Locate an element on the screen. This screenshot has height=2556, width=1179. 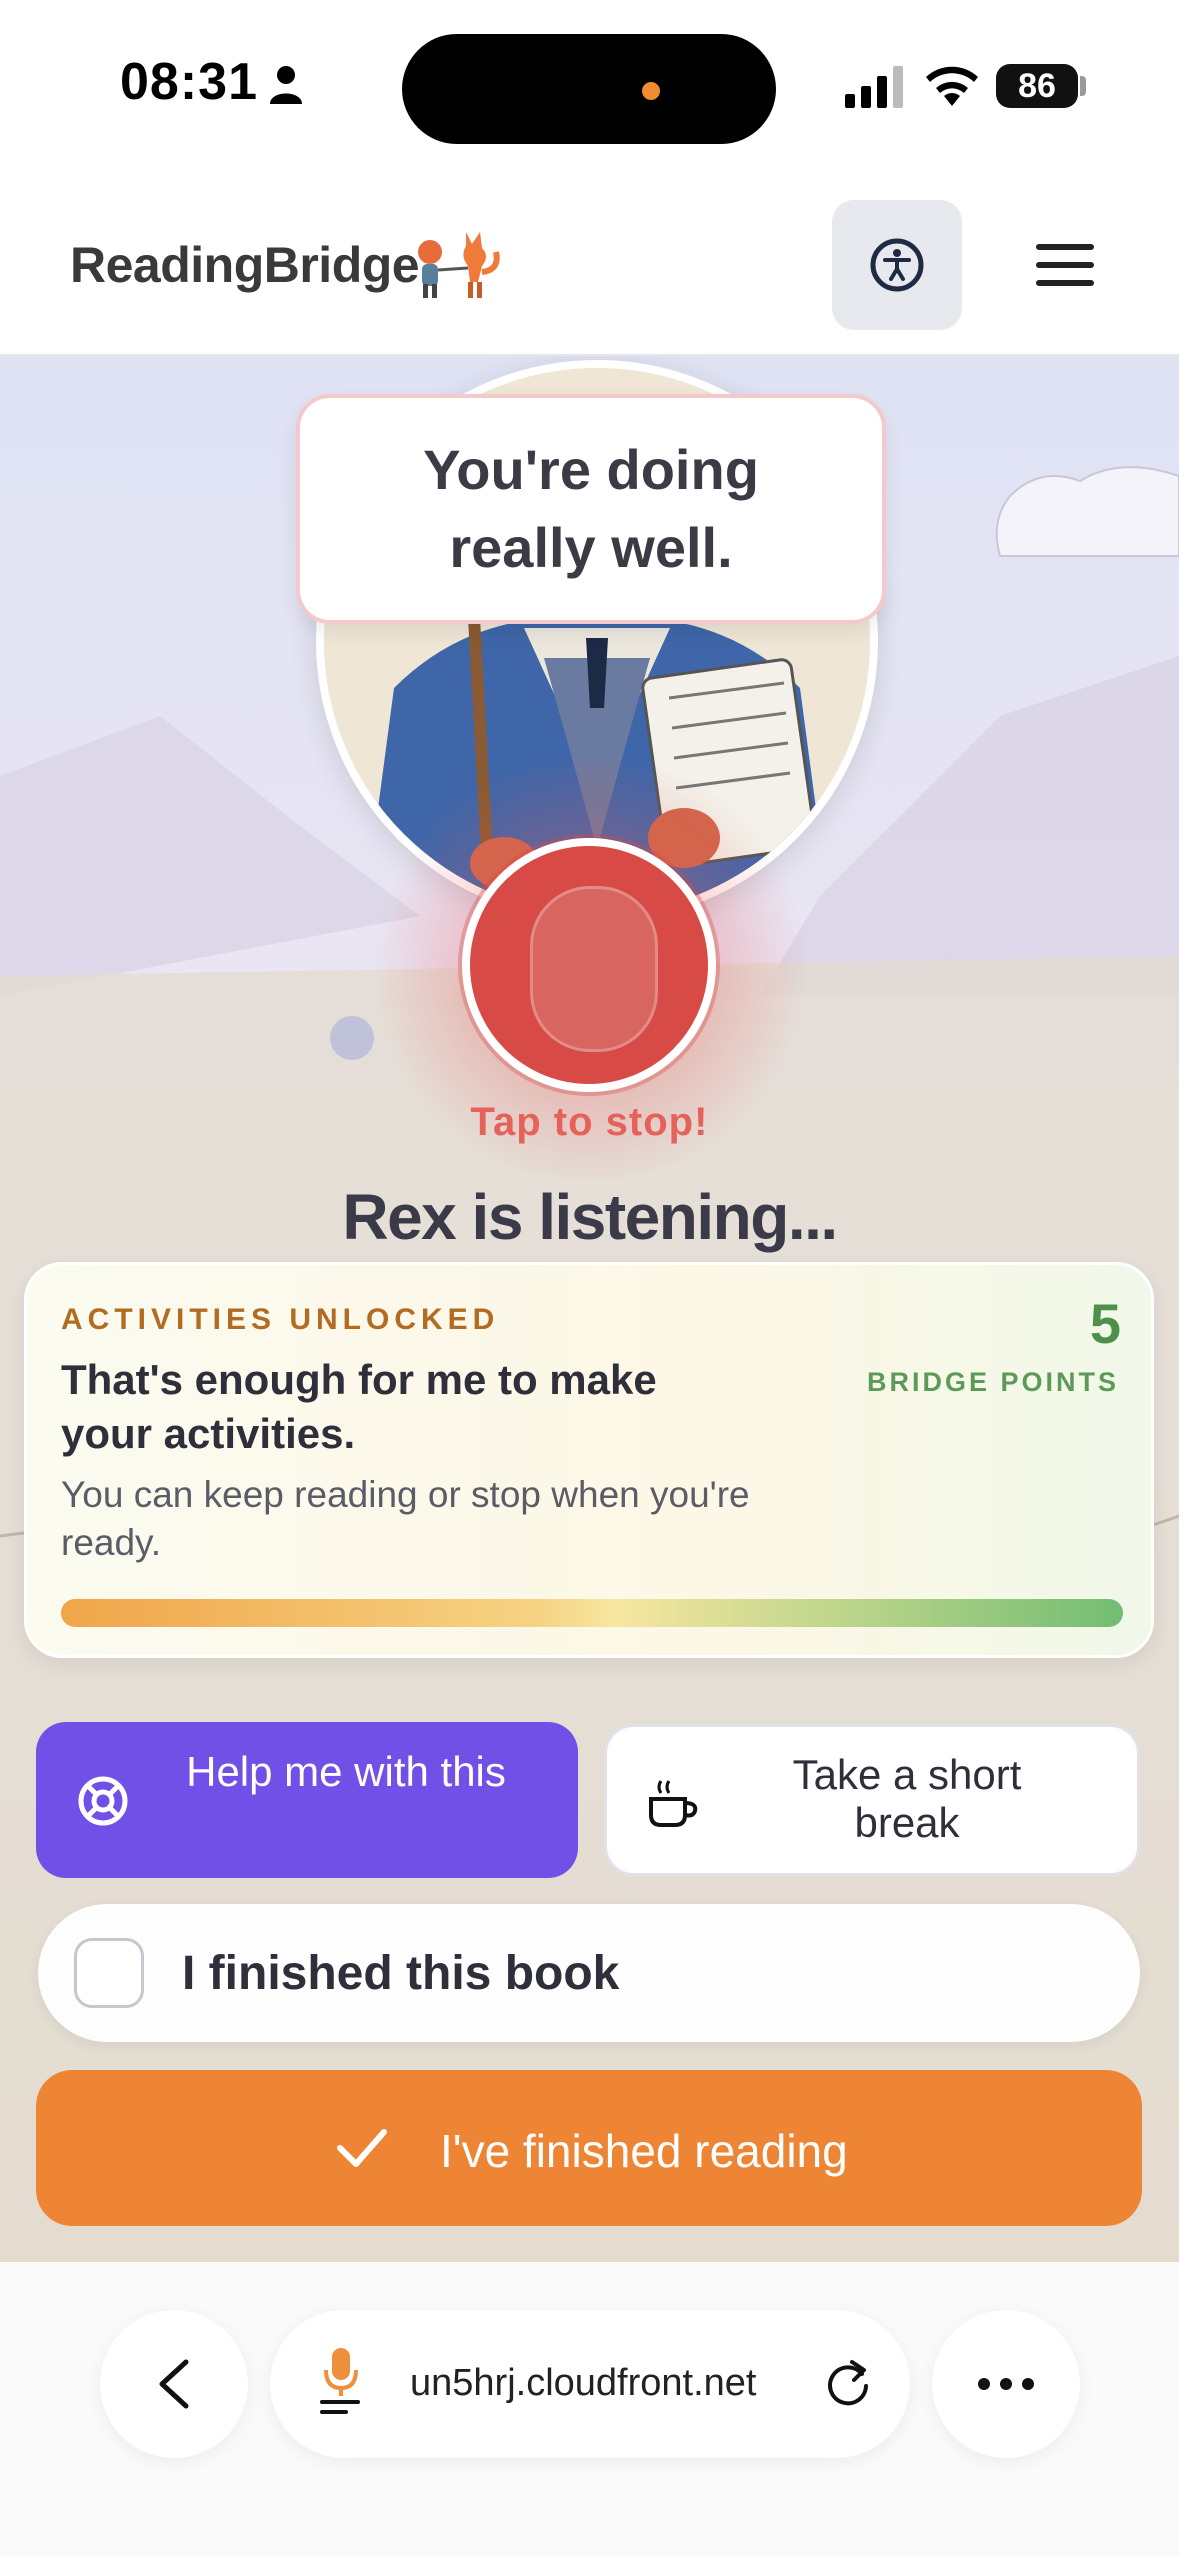
accessibility-button is located at coordinates (897, 265).